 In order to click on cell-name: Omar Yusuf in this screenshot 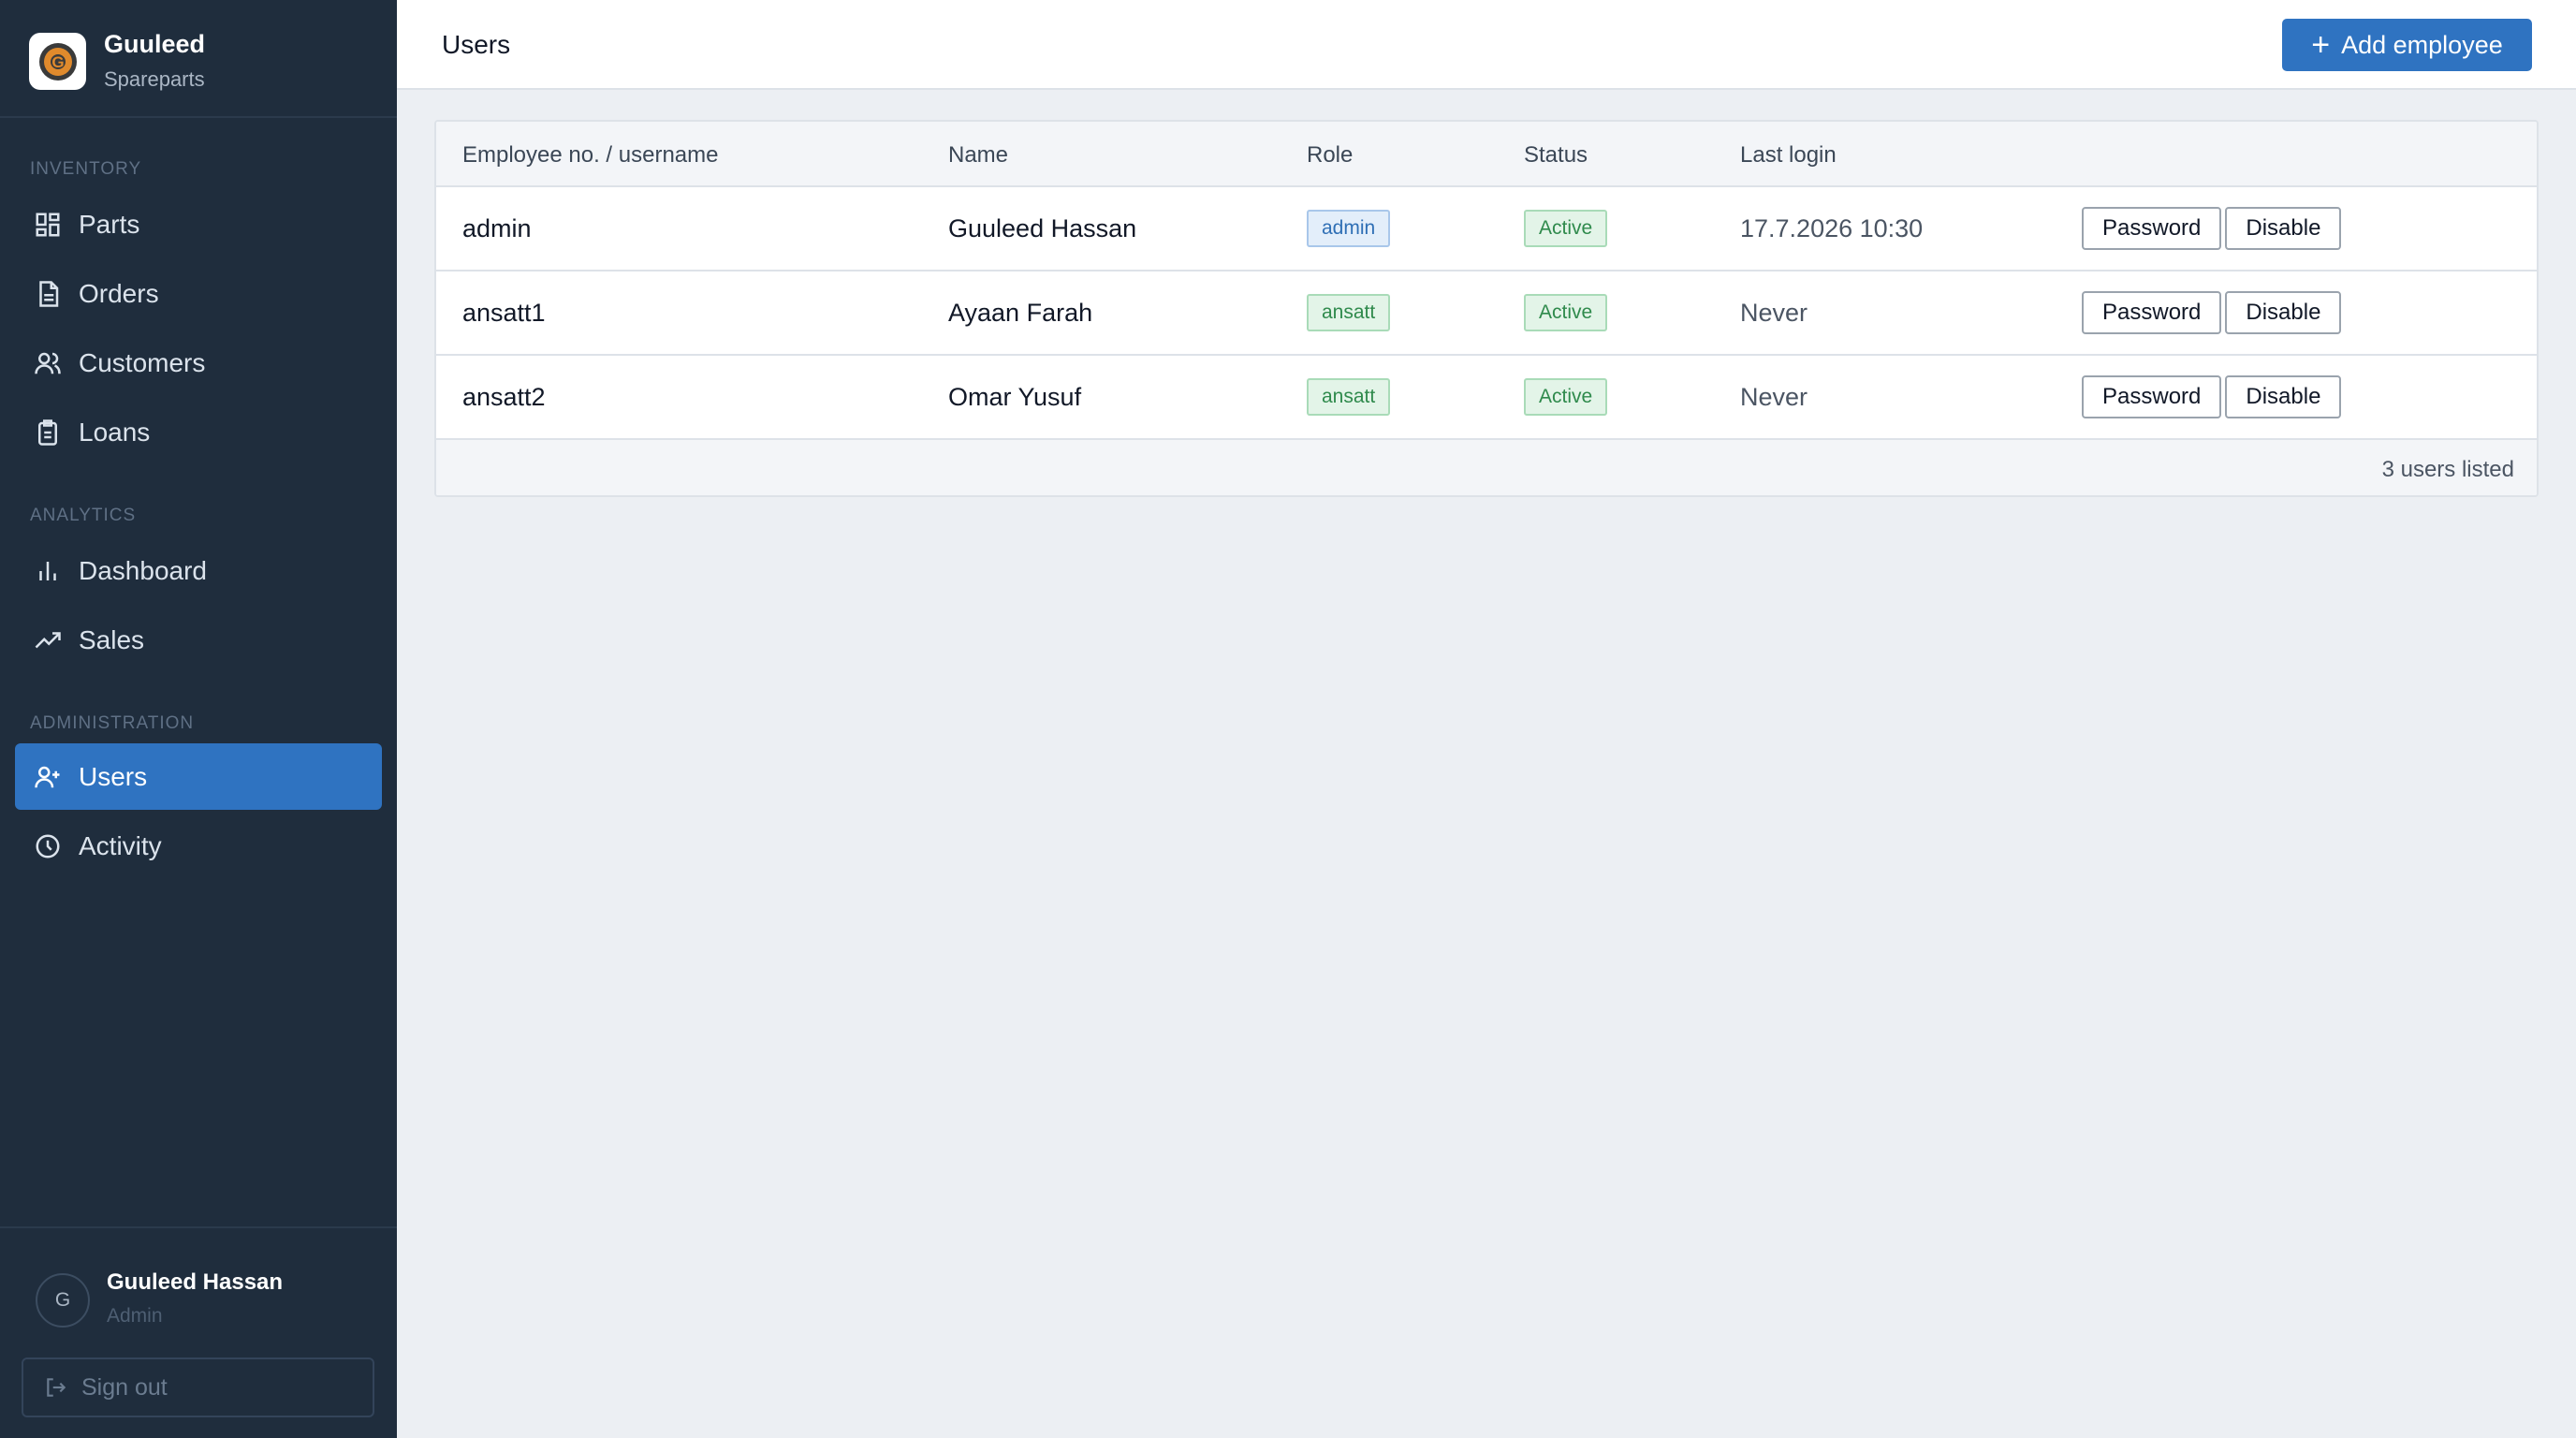, I will do `click(1015, 396)`.